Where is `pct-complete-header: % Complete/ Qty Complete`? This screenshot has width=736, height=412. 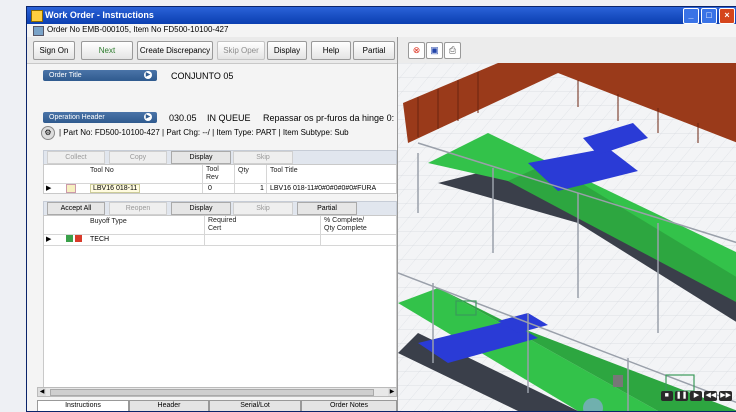
pct-complete-header: % Complete/ Qty Complete is located at coordinates (345, 225).